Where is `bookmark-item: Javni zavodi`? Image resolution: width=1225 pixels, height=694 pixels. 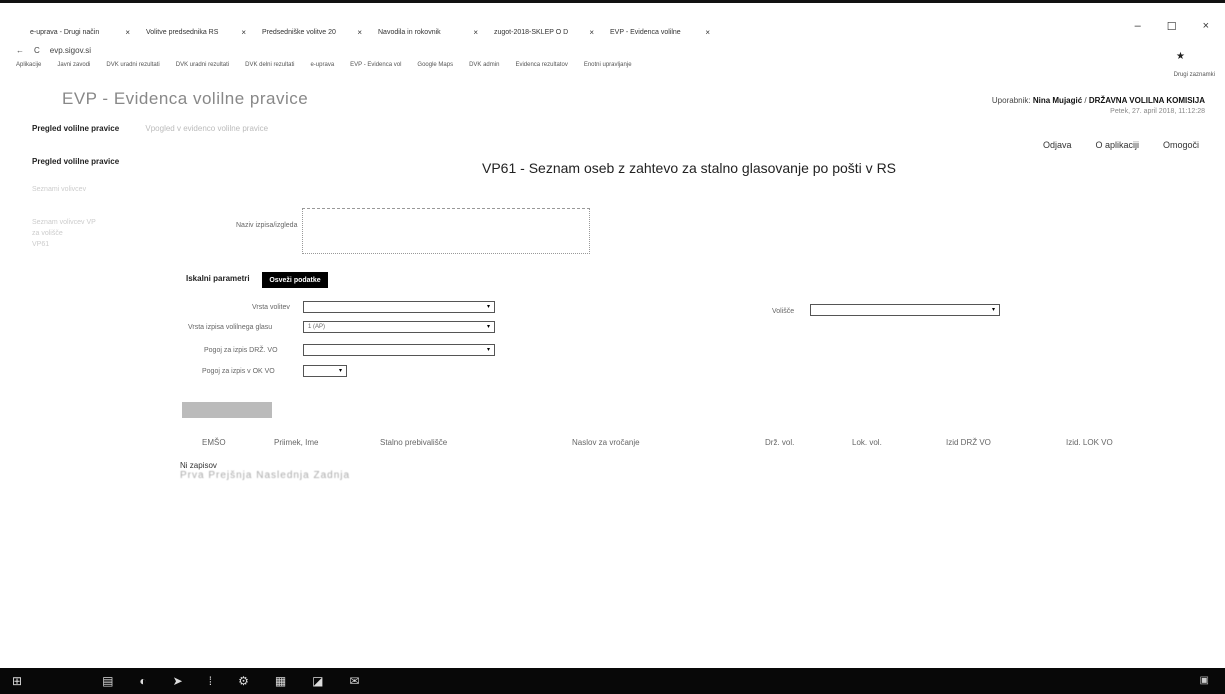 bookmark-item: Javni zavodi is located at coordinates (73, 69).